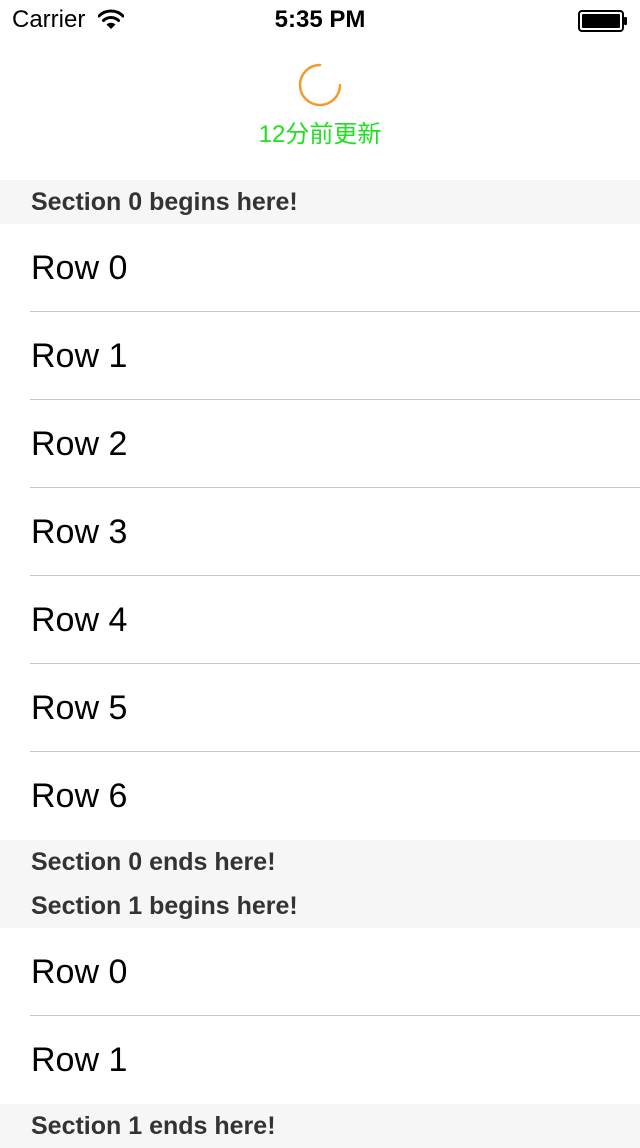 The height and width of the screenshot is (1148, 640). I want to click on table-row: Row 4, so click(320, 620).